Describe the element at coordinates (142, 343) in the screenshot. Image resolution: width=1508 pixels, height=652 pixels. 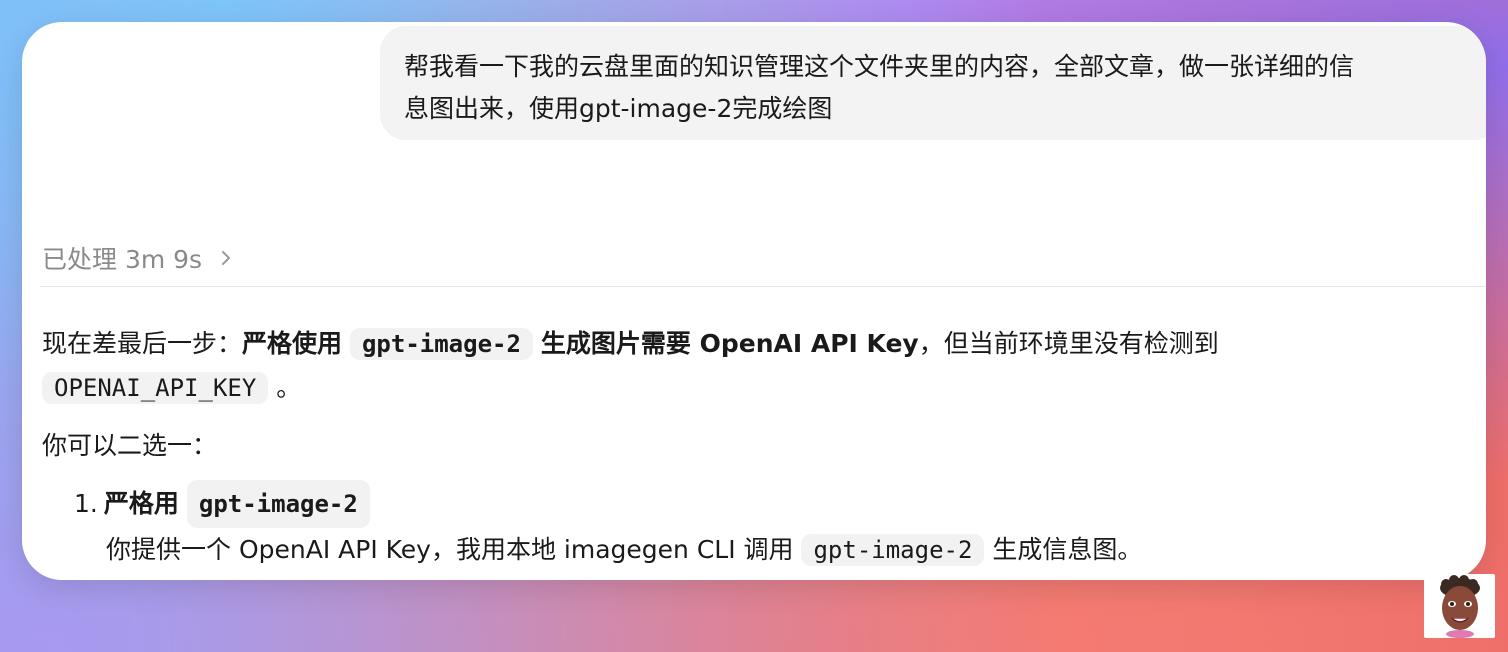
I see `answer-text: 现在差最后一步：` at that location.